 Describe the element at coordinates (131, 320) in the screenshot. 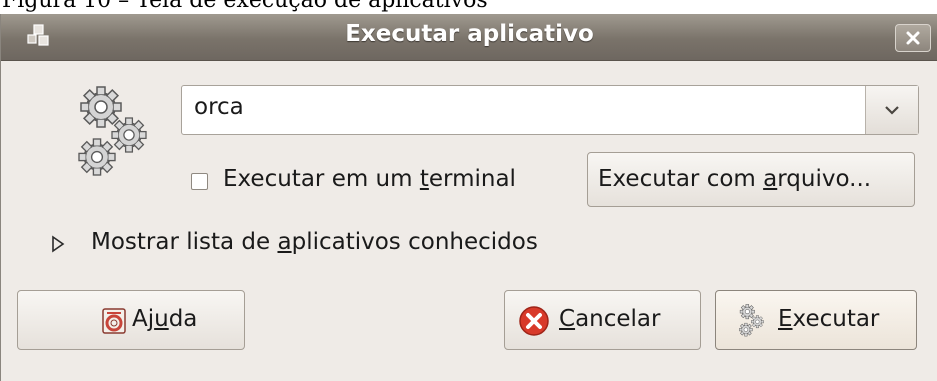

I see `help-button: Ajuda` at that location.